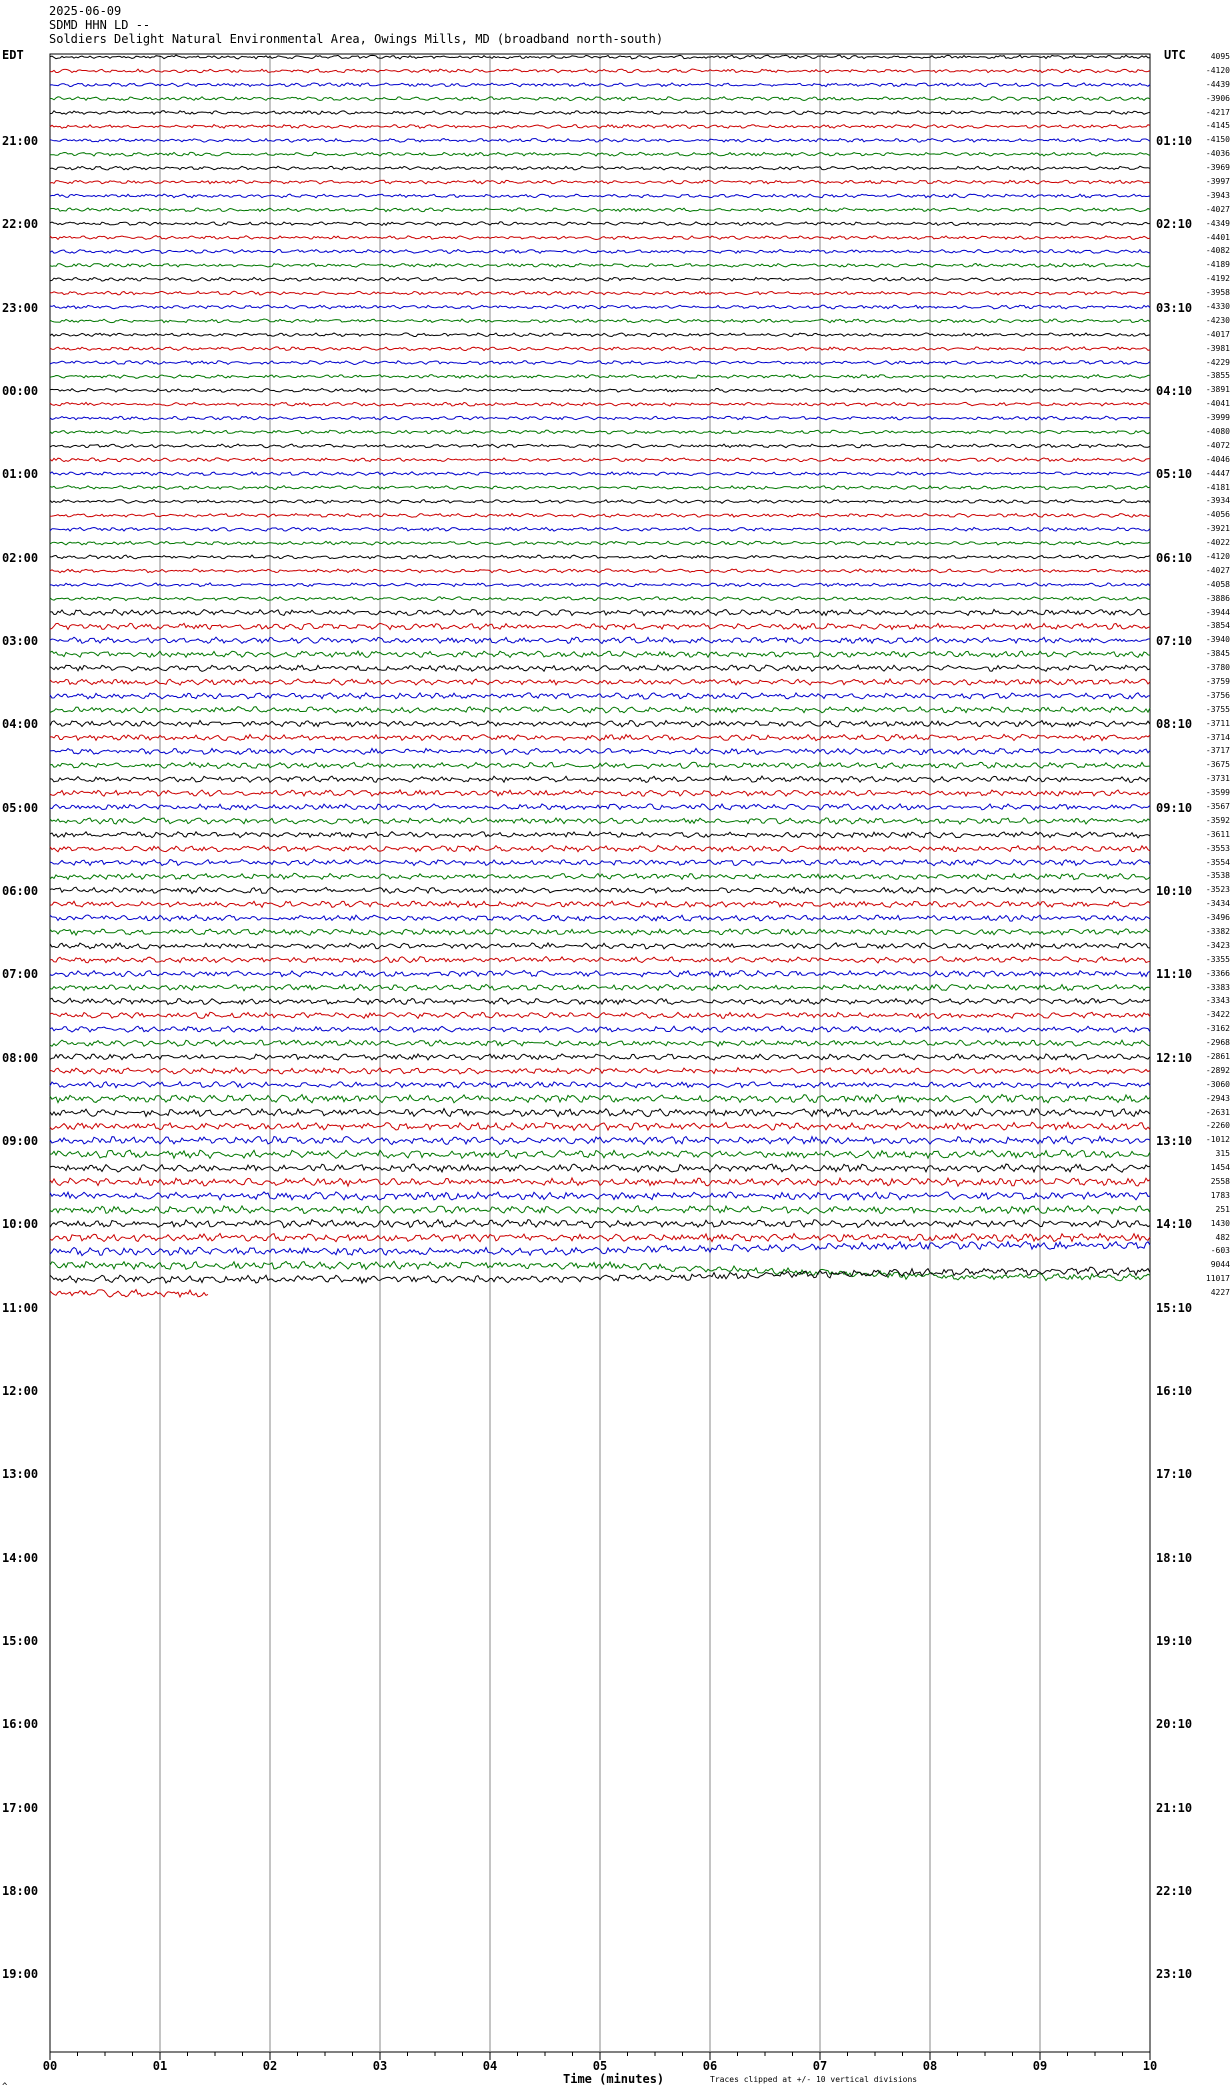 The width and height of the screenshot is (1230, 2094). What do you see at coordinates (270, 2066) in the screenshot?
I see `x-tick-label: 02` at bounding box center [270, 2066].